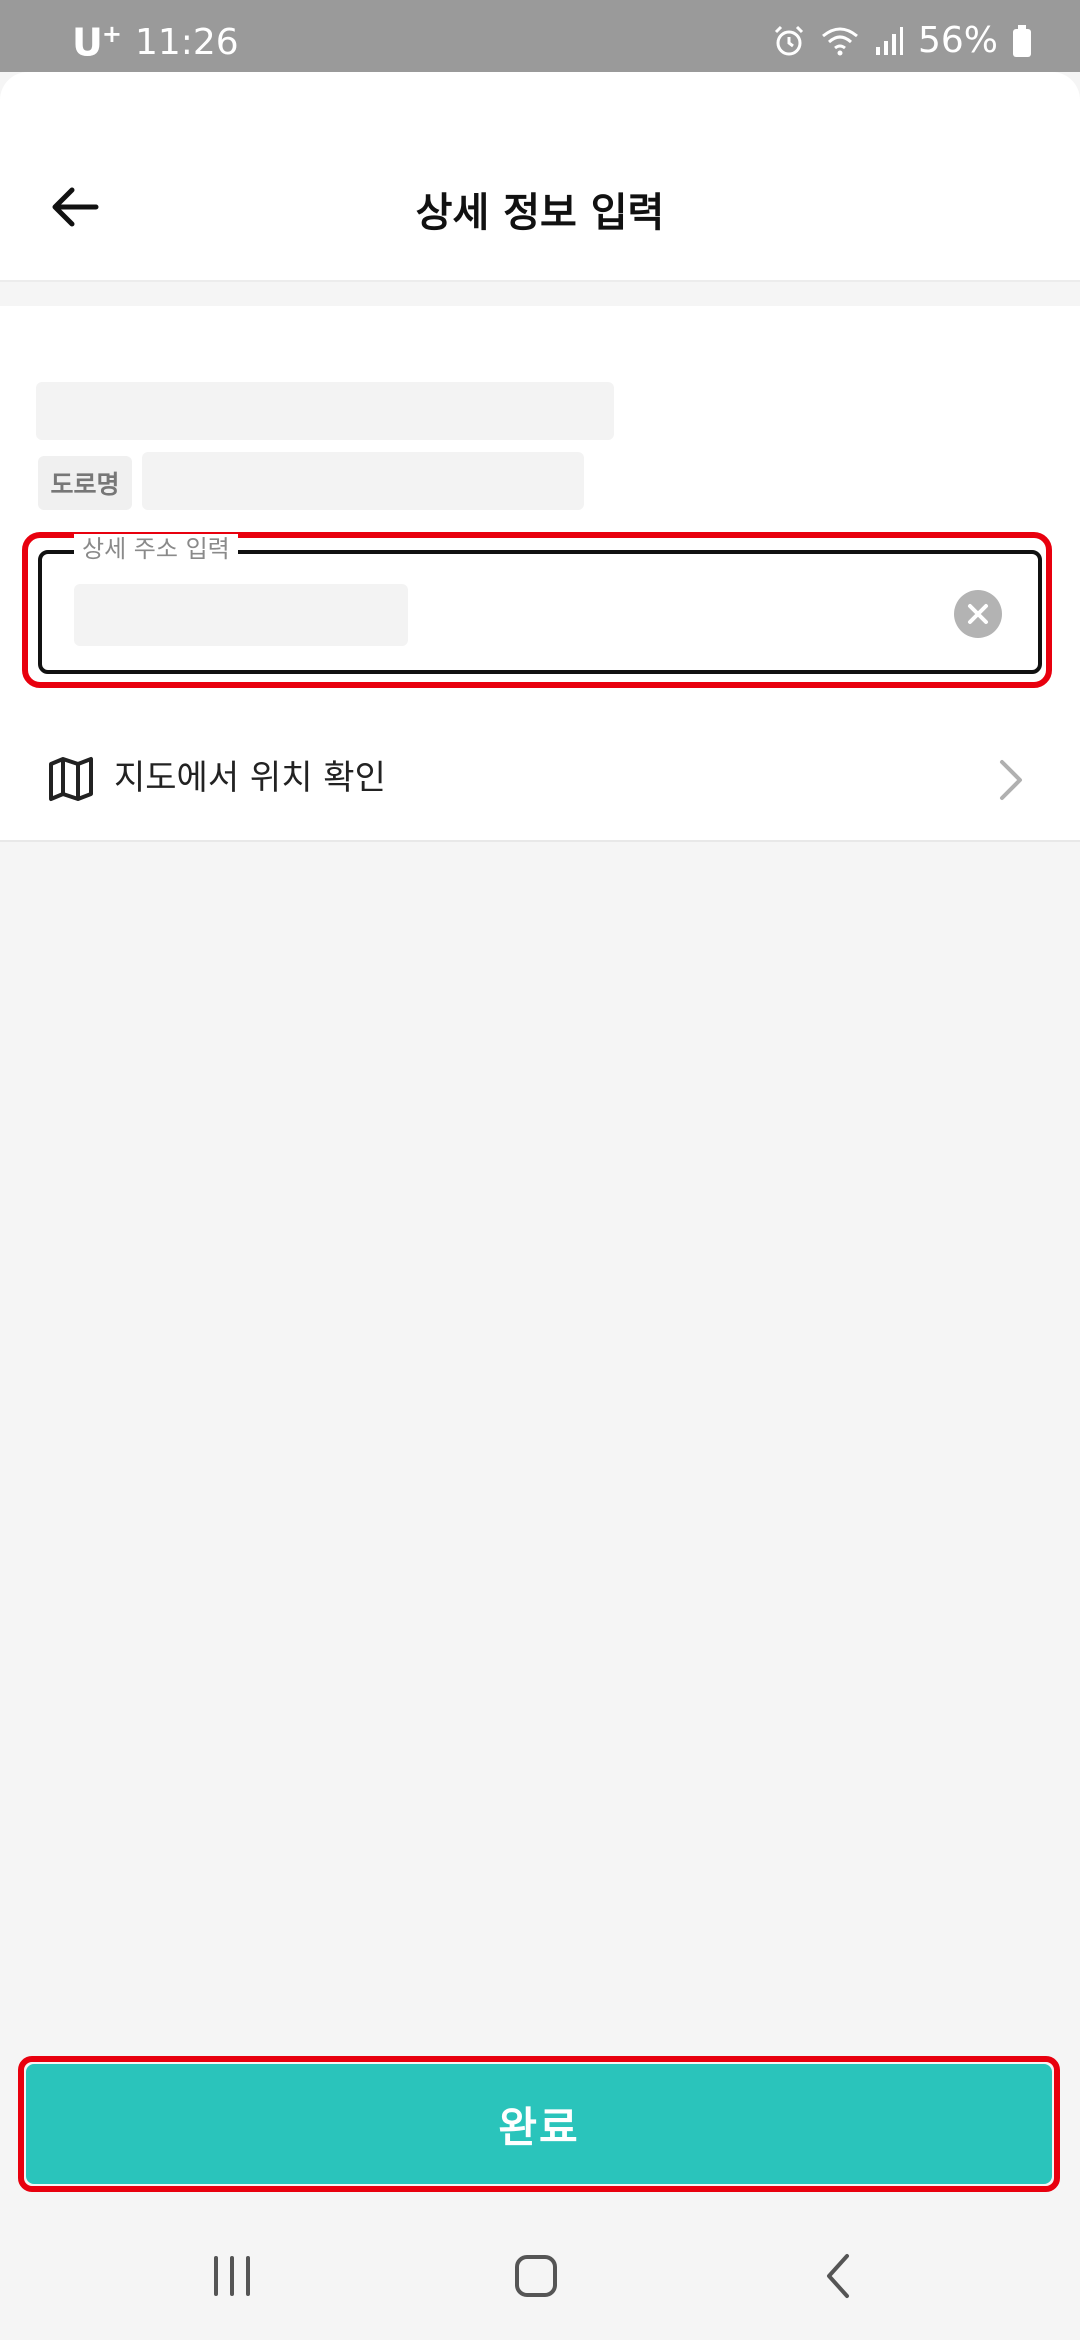 The height and width of the screenshot is (2340, 1080). Describe the element at coordinates (186, 42) in the screenshot. I see `status-time: 11:26` at that location.